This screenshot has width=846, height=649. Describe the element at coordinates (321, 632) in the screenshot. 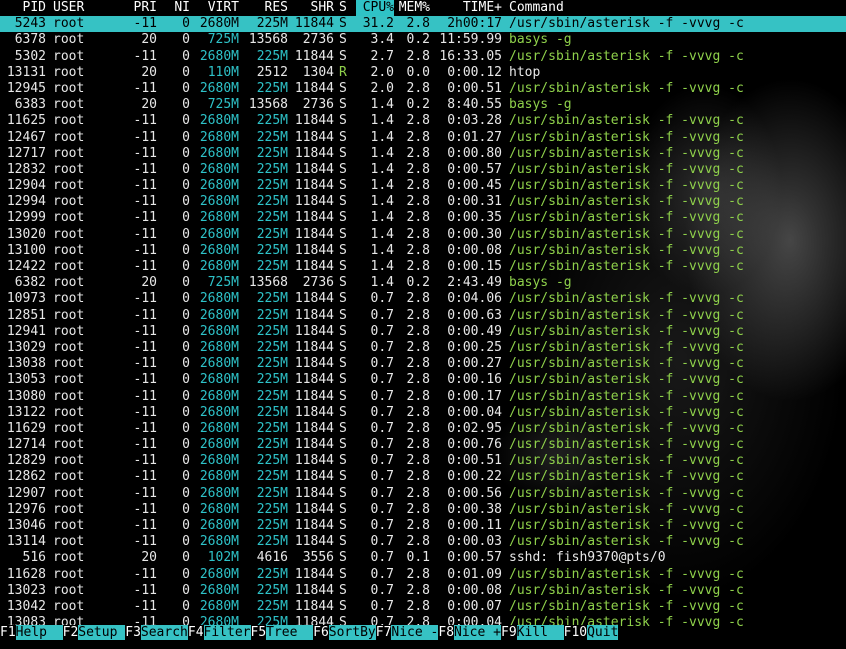

I see `fkey-key: F6` at that location.